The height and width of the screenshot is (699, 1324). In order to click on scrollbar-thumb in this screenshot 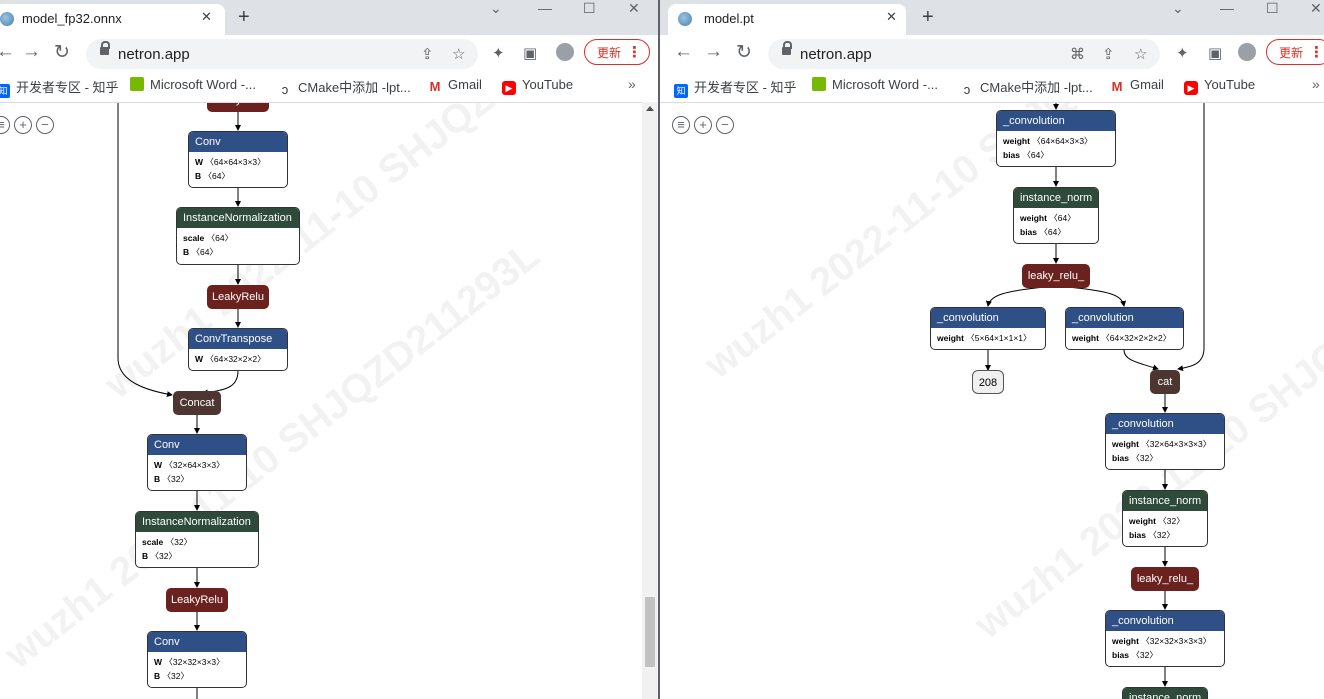, I will do `click(650, 632)`.